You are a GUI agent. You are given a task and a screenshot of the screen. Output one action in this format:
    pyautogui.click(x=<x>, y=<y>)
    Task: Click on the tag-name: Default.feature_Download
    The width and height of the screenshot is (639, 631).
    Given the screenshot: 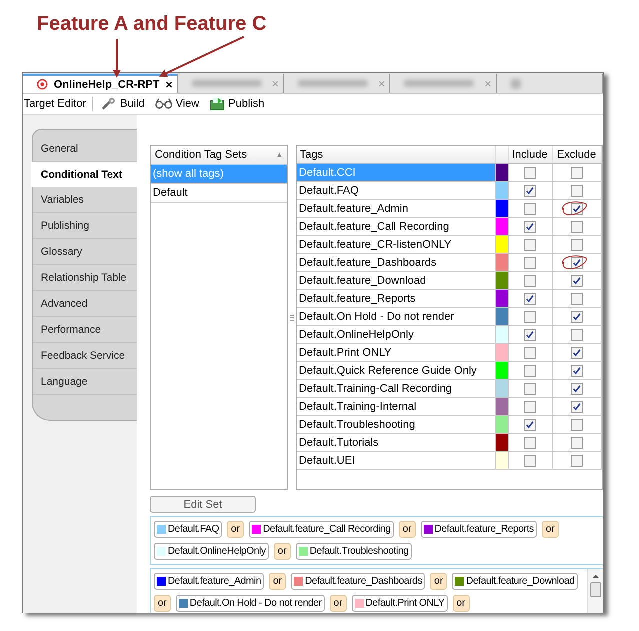 What is the action you would take?
    pyautogui.click(x=396, y=281)
    